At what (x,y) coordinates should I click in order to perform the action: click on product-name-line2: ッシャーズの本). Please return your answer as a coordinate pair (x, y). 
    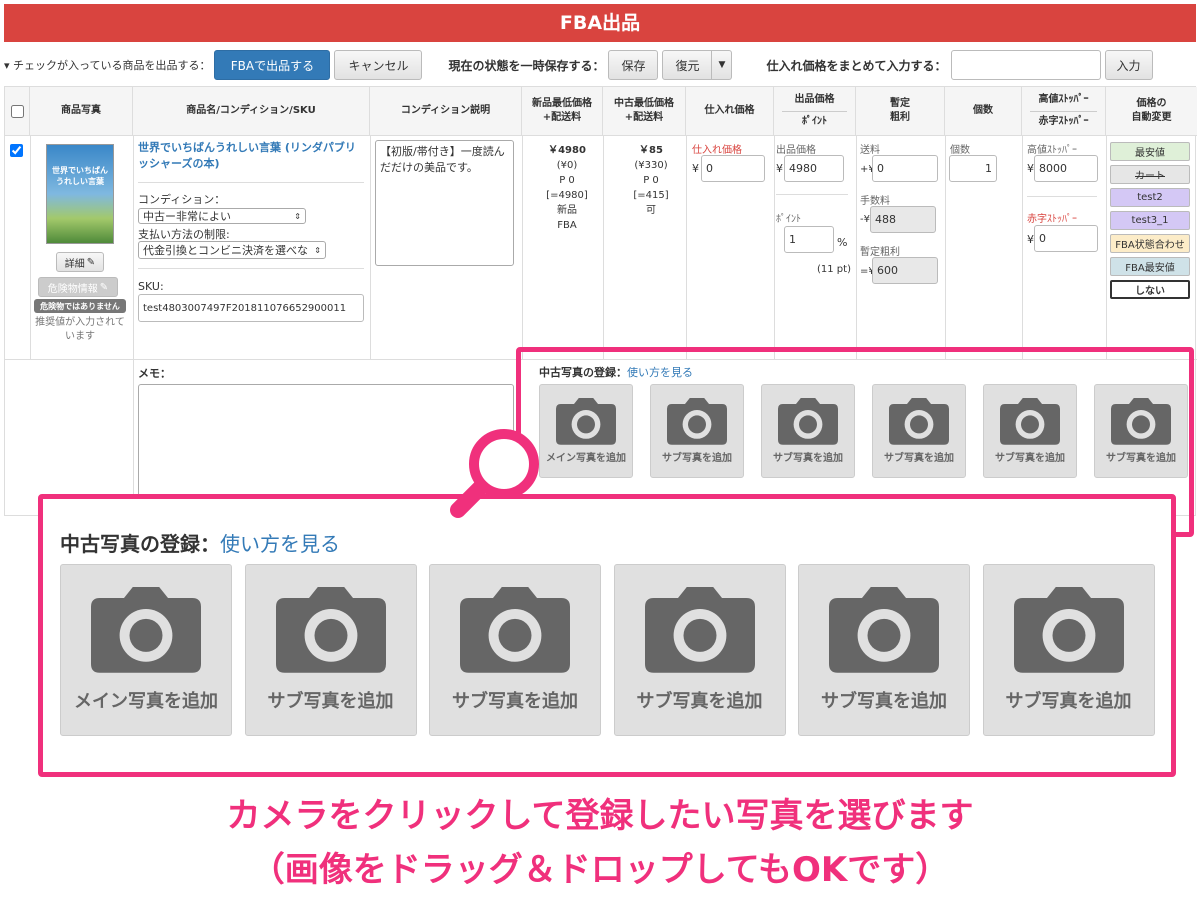
    Looking at the image, I should click on (179, 163).